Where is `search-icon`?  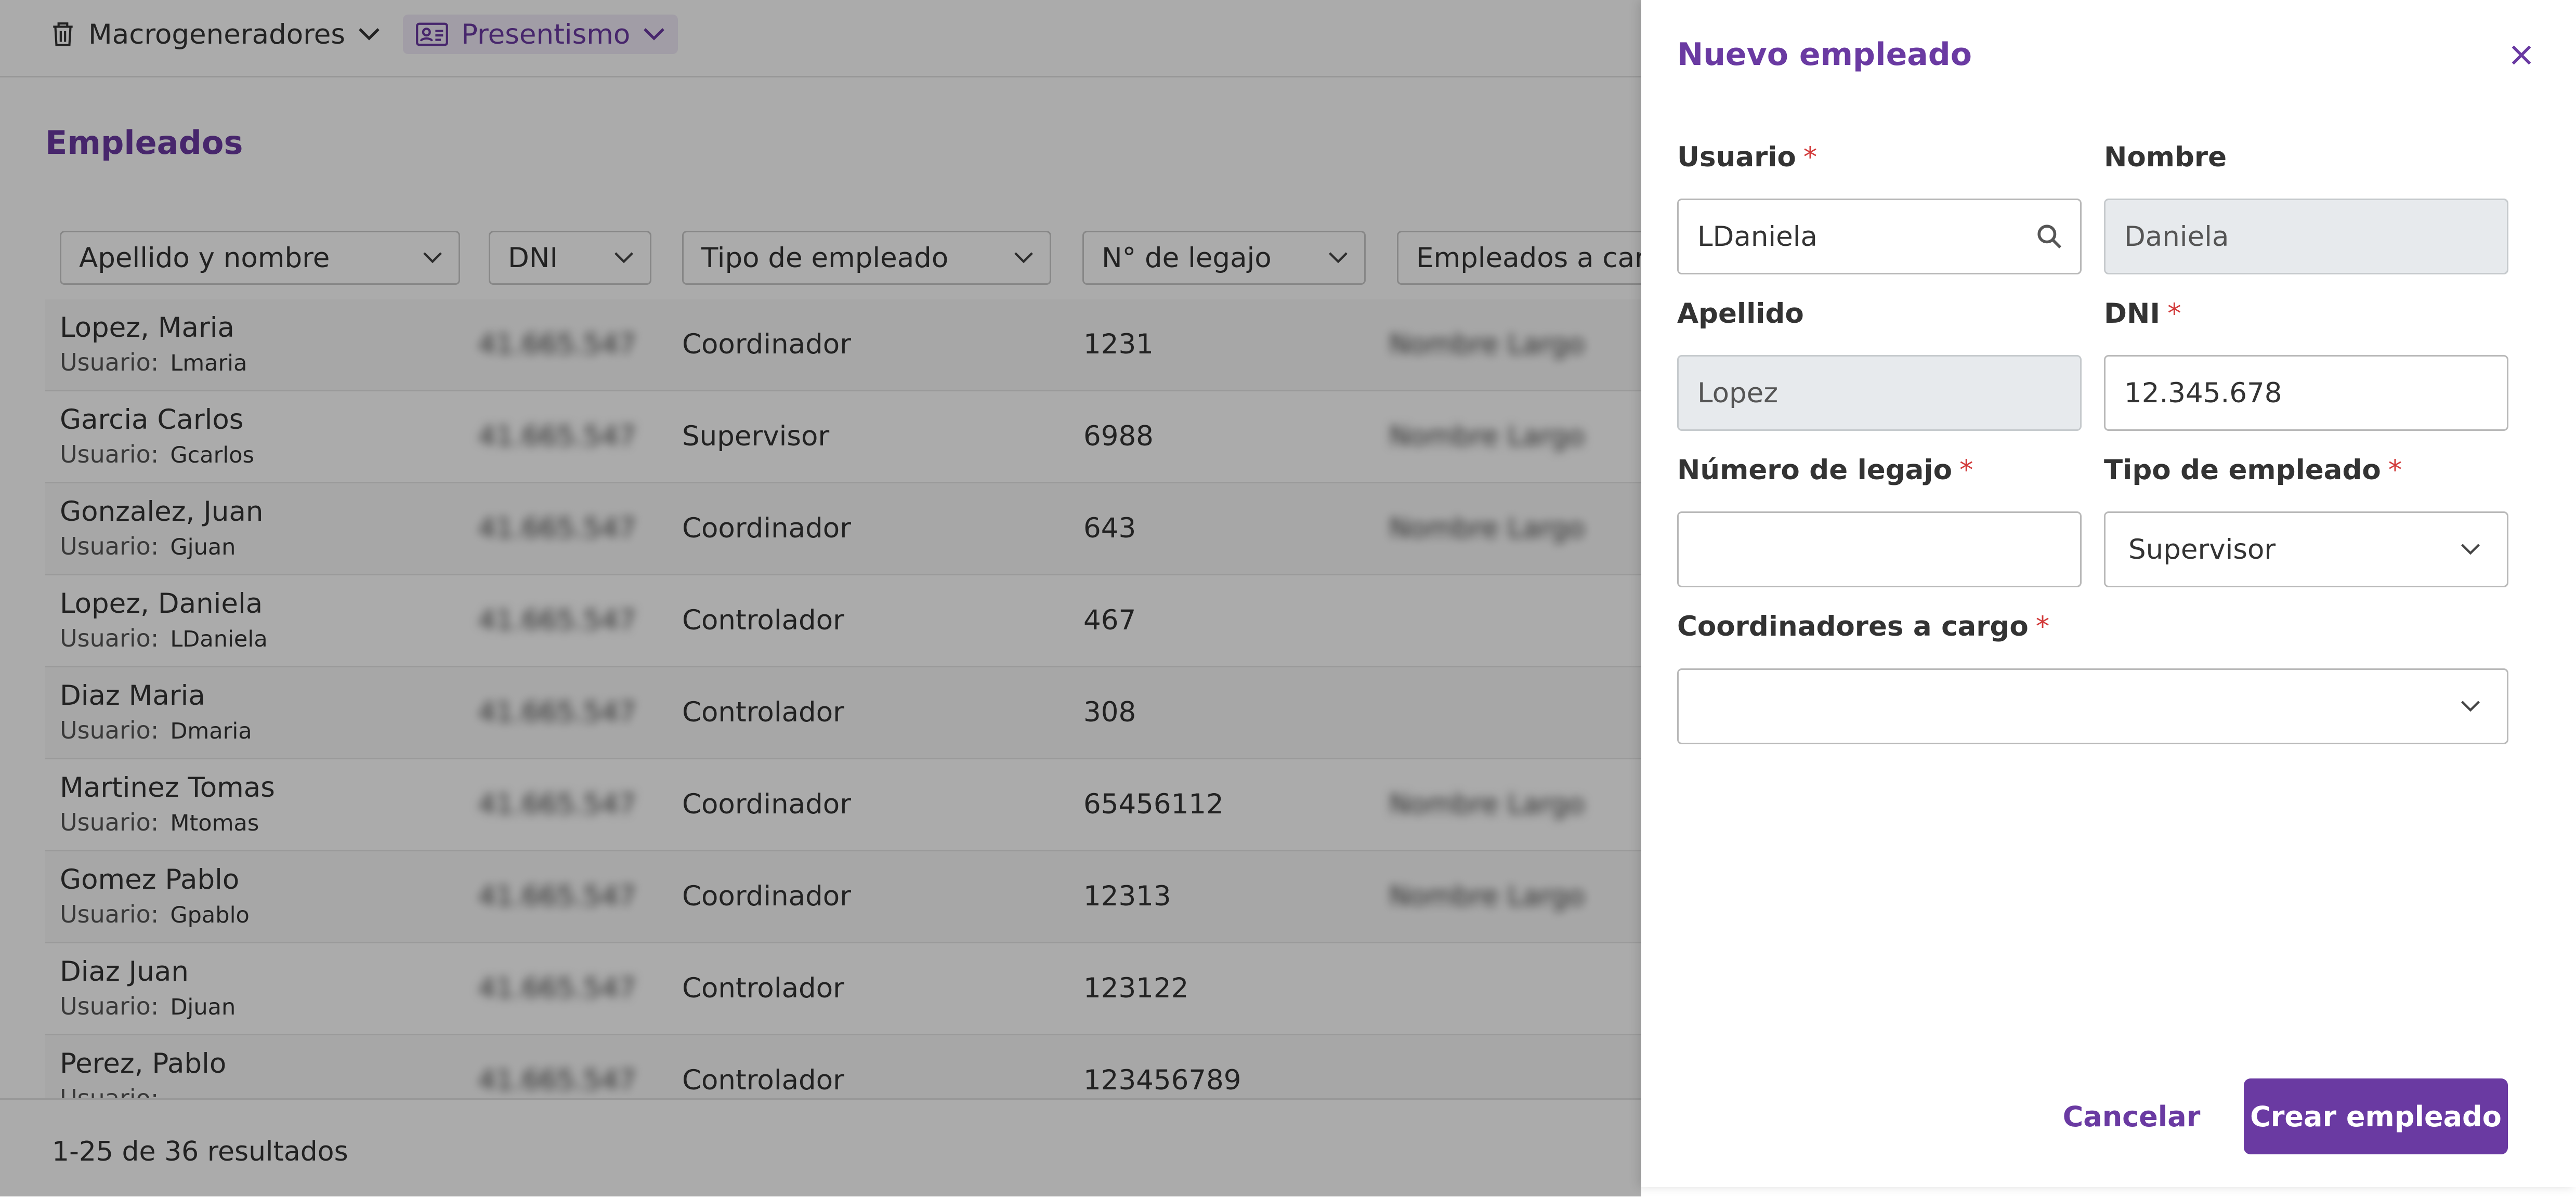 search-icon is located at coordinates (2049, 236).